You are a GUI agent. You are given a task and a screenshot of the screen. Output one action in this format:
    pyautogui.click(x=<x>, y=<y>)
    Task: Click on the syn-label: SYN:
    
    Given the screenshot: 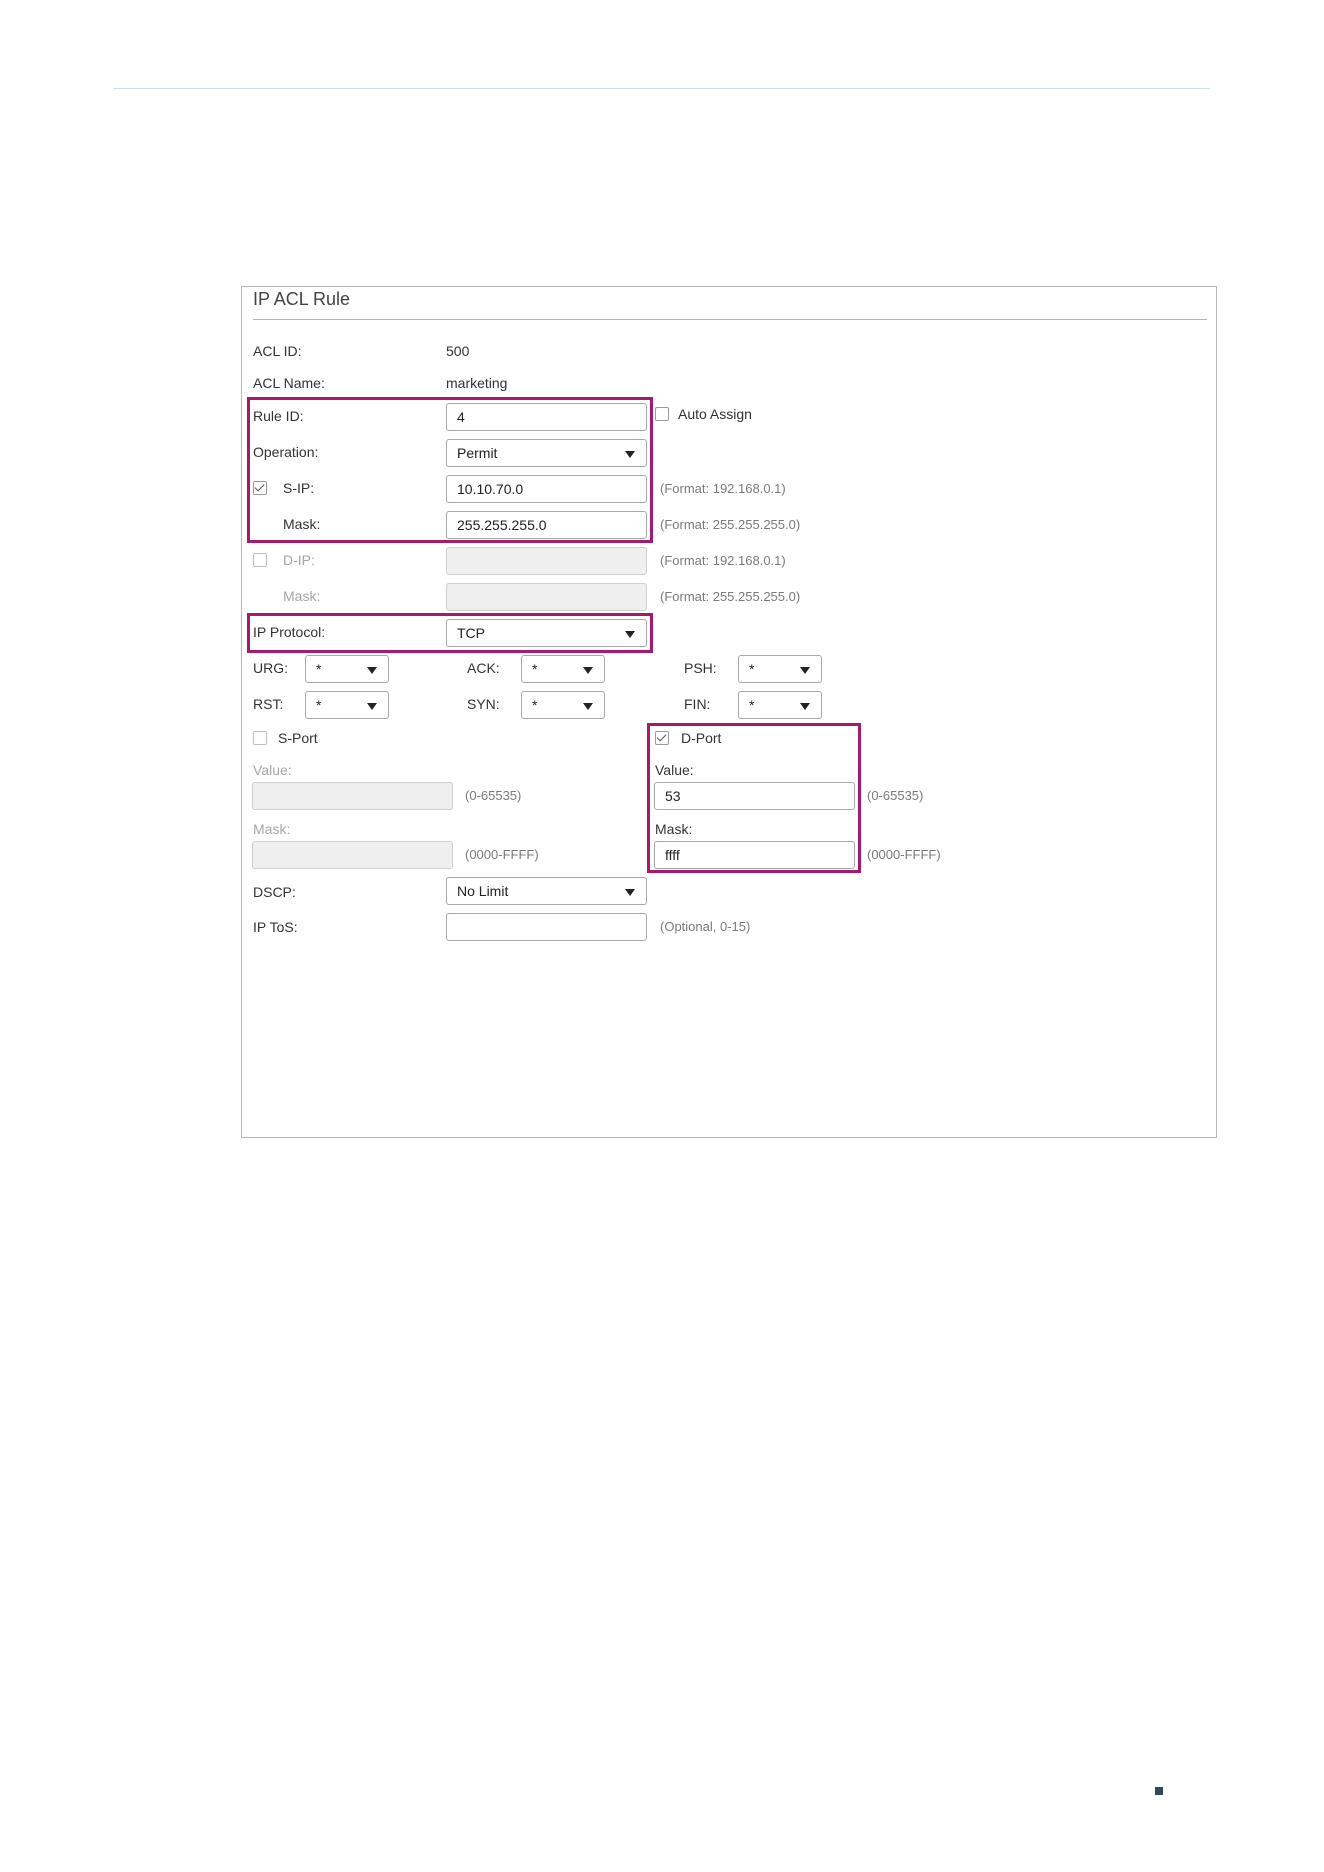 What is the action you would take?
    pyautogui.click(x=483, y=704)
    